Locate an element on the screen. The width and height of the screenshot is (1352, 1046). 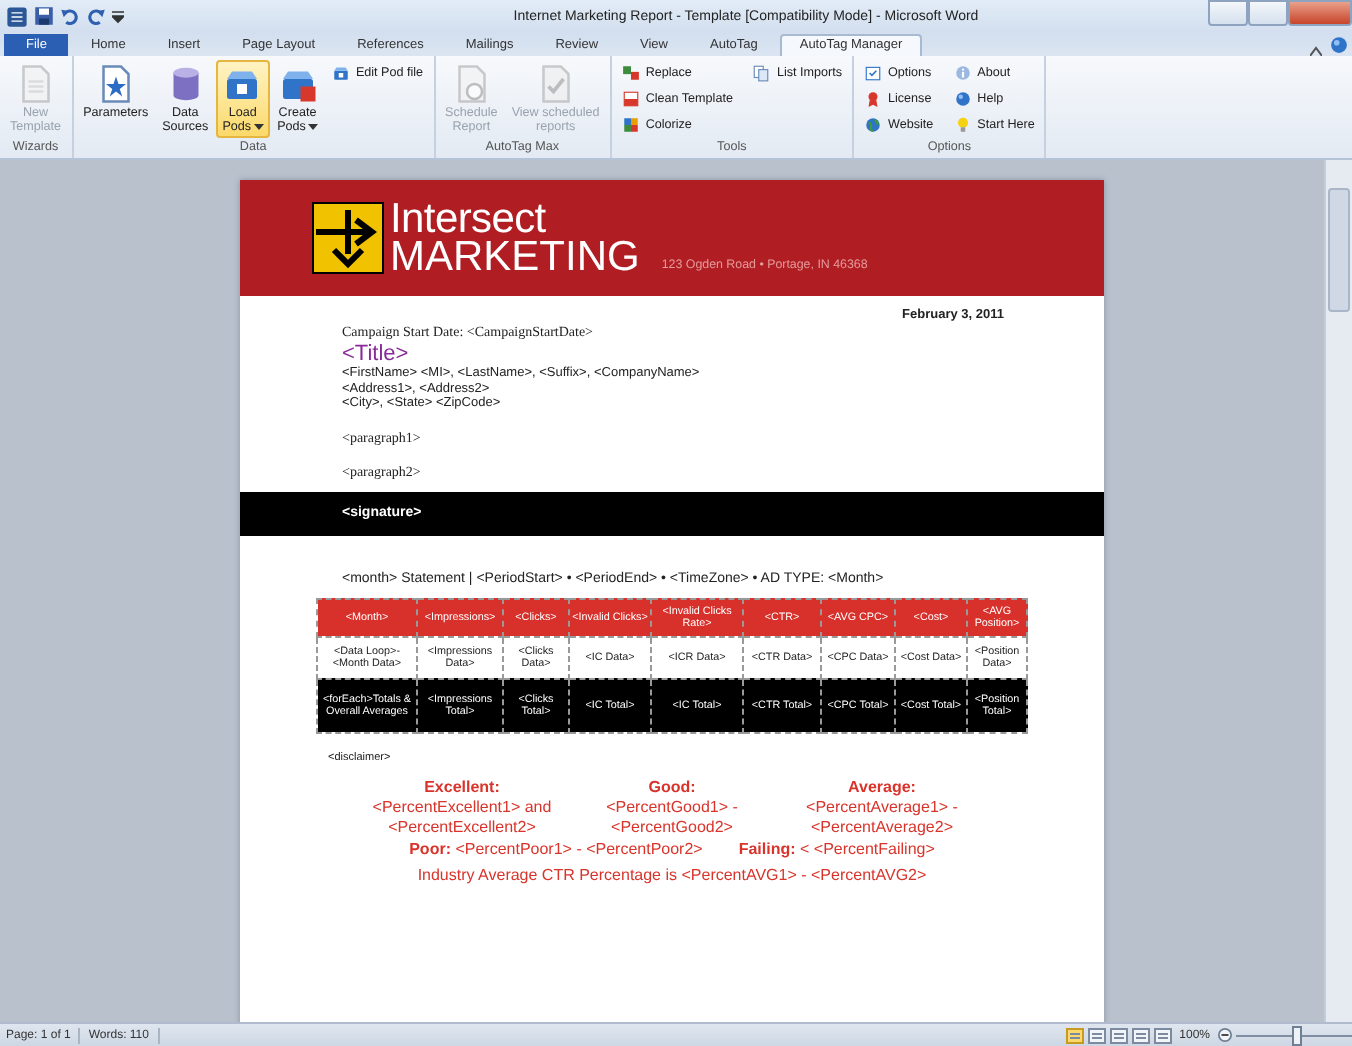
rating-label: Excellent: is located at coordinates (462, 787).